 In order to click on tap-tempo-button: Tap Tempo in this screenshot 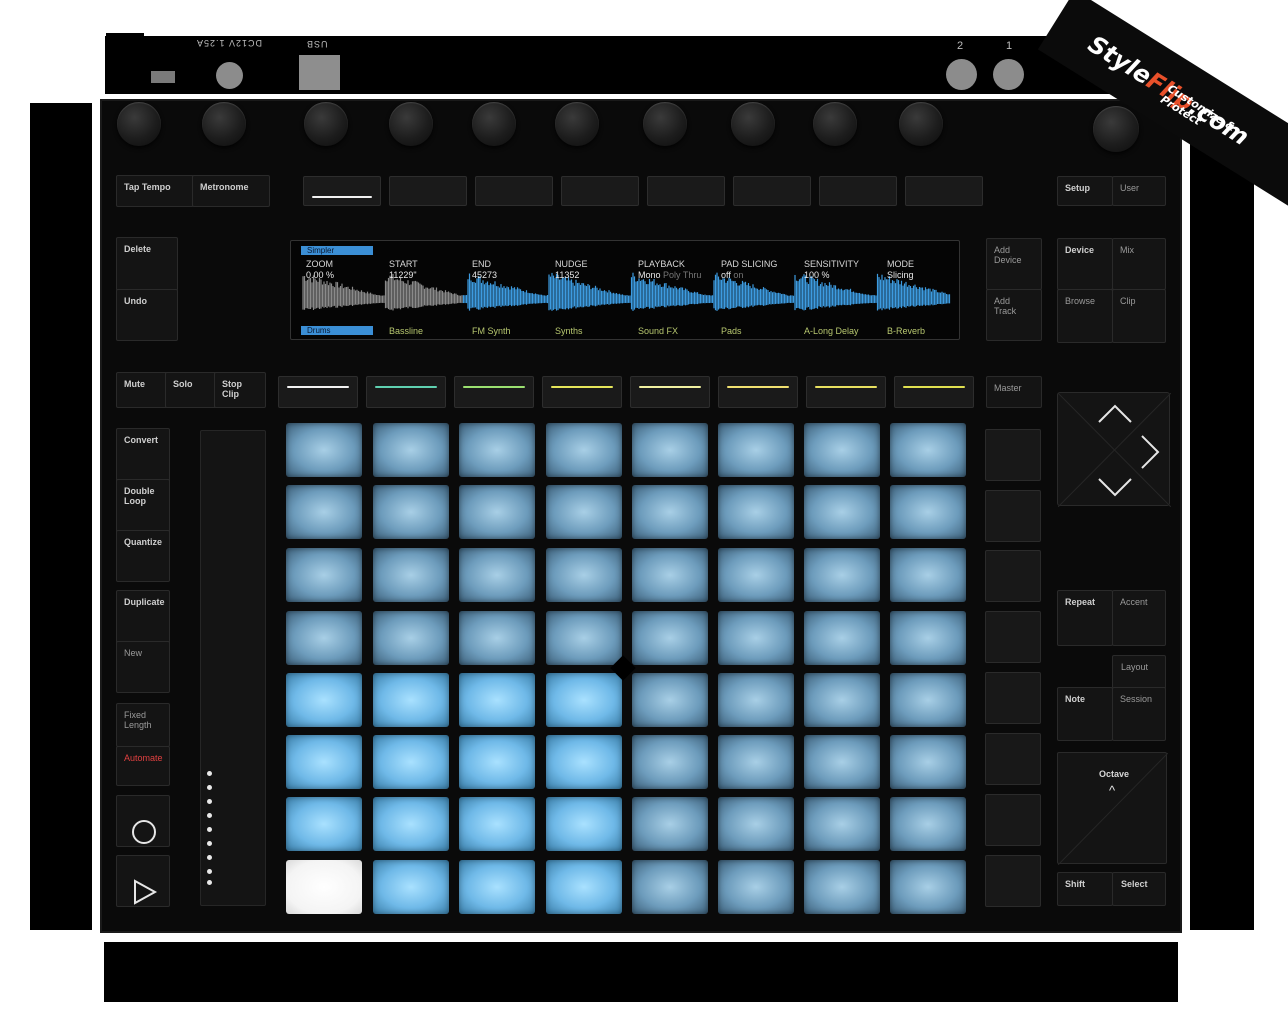, I will do `click(155, 191)`.